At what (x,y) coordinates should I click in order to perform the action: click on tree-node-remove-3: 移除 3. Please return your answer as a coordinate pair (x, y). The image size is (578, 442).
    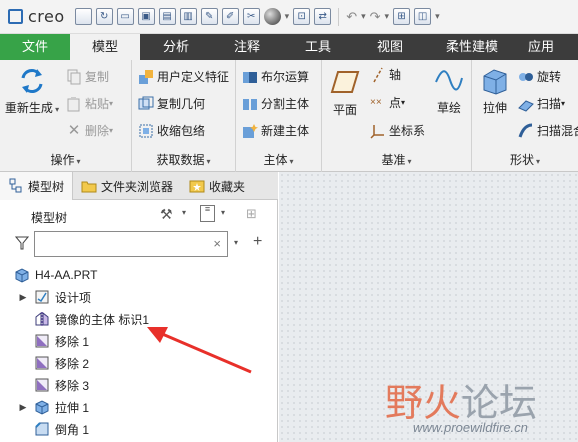
    Looking at the image, I should click on (61, 385).